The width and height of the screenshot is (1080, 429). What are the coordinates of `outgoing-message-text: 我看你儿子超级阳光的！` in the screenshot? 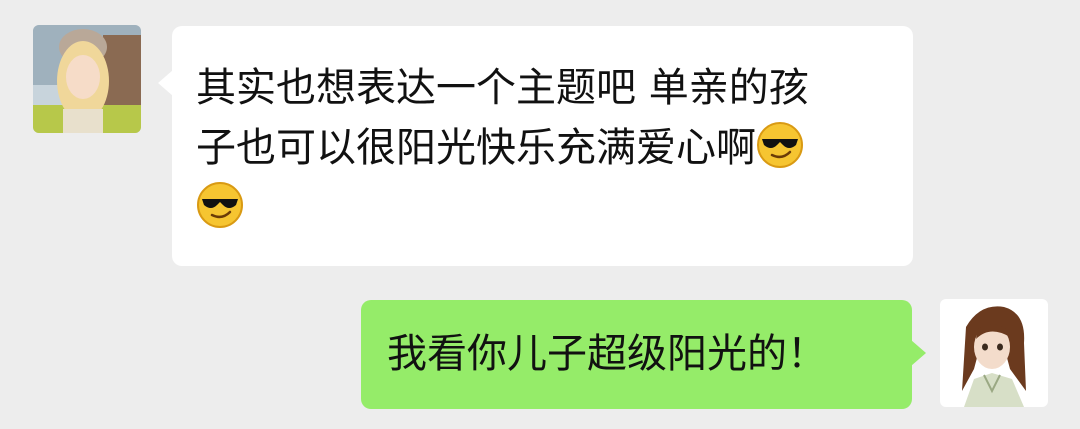 It's located at (607, 354).